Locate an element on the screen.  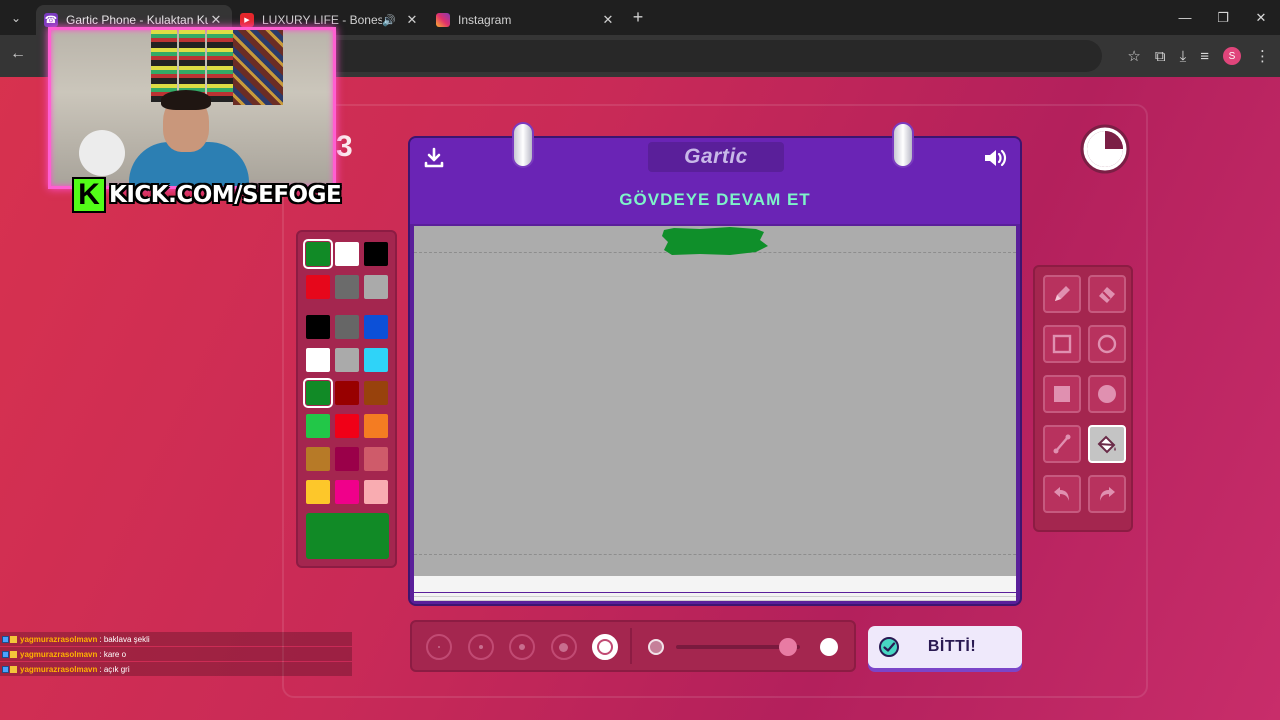
profile-avatar: S is located at coordinates (1232, 56).